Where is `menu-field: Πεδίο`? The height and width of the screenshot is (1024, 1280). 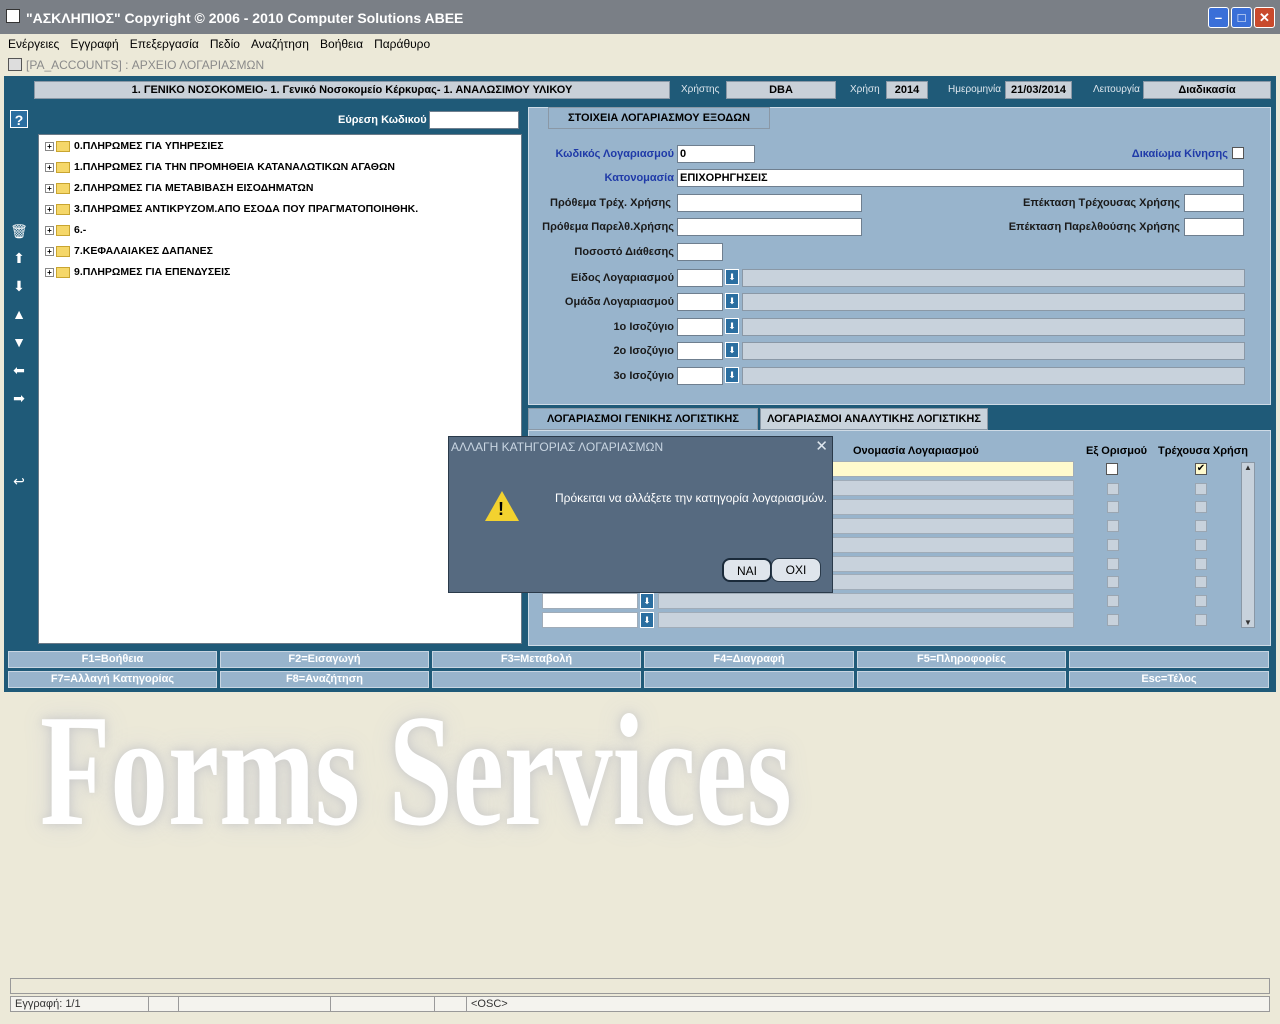
menu-field: Πεδίο is located at coordinates (225, 44).